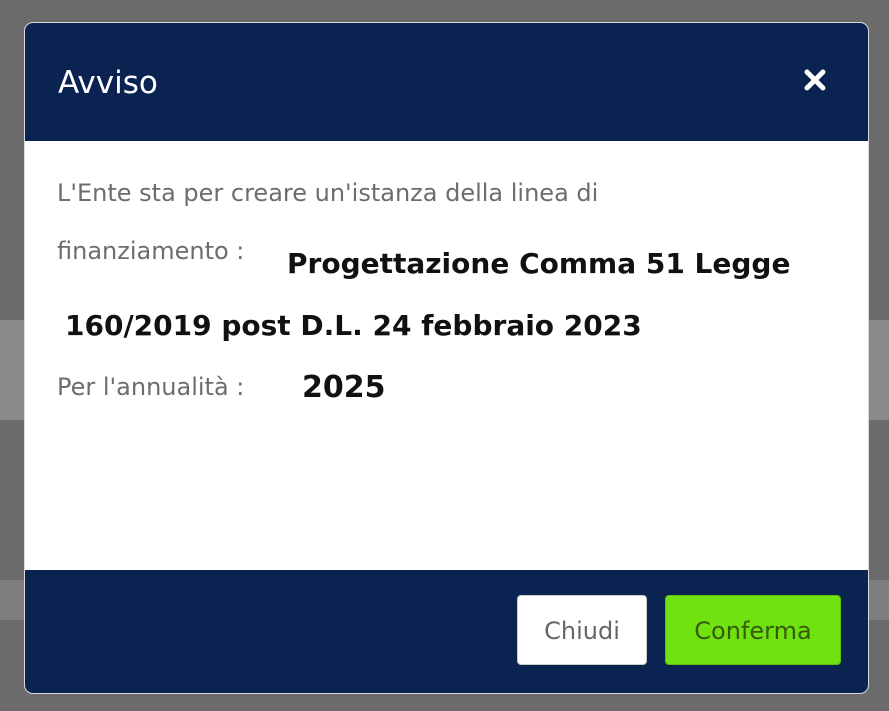 The image size is (889, 711). Describe the element at coordinates (151, 387) in the screenshot. I see `year-label: Per l'annualità :` at that location.